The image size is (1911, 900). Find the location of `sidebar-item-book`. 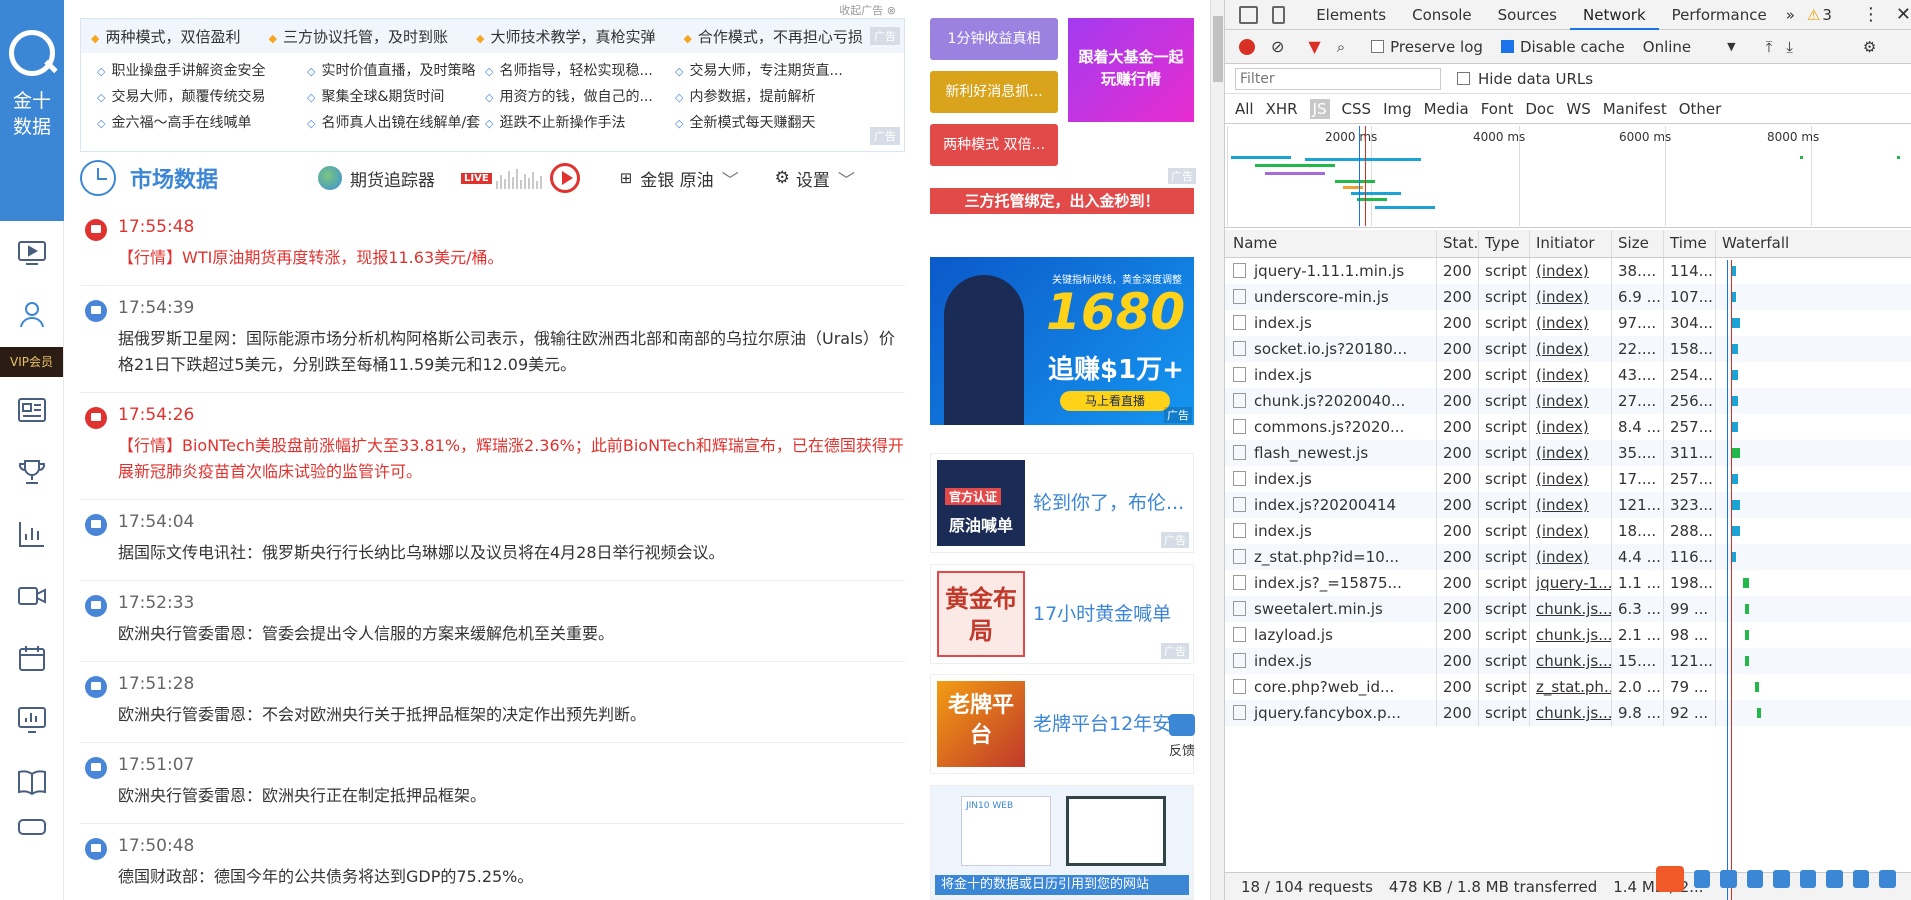

sidebar-item-book is located at coordinates (31, 782).